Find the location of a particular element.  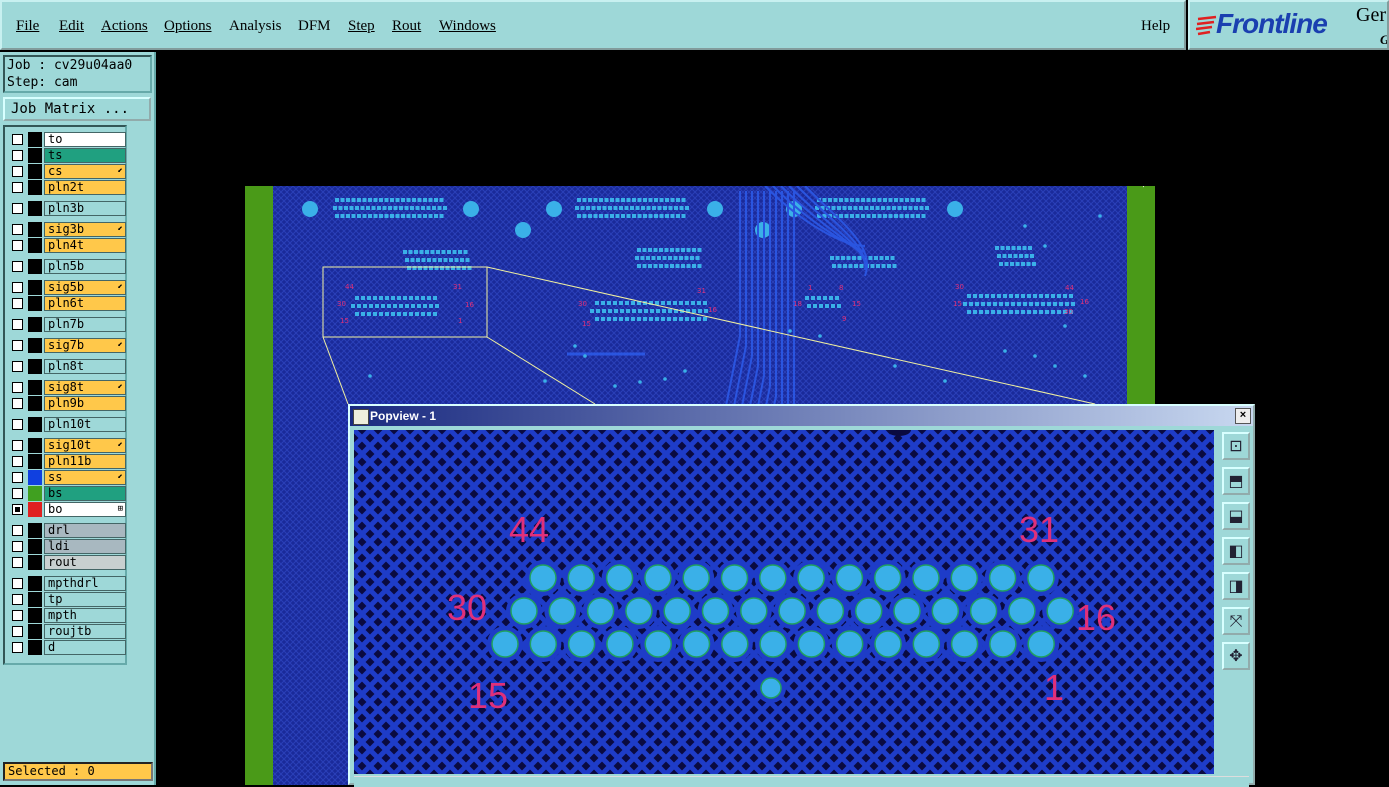

layer-row-pln6t: pln6t is located at coordinates (67, 303).